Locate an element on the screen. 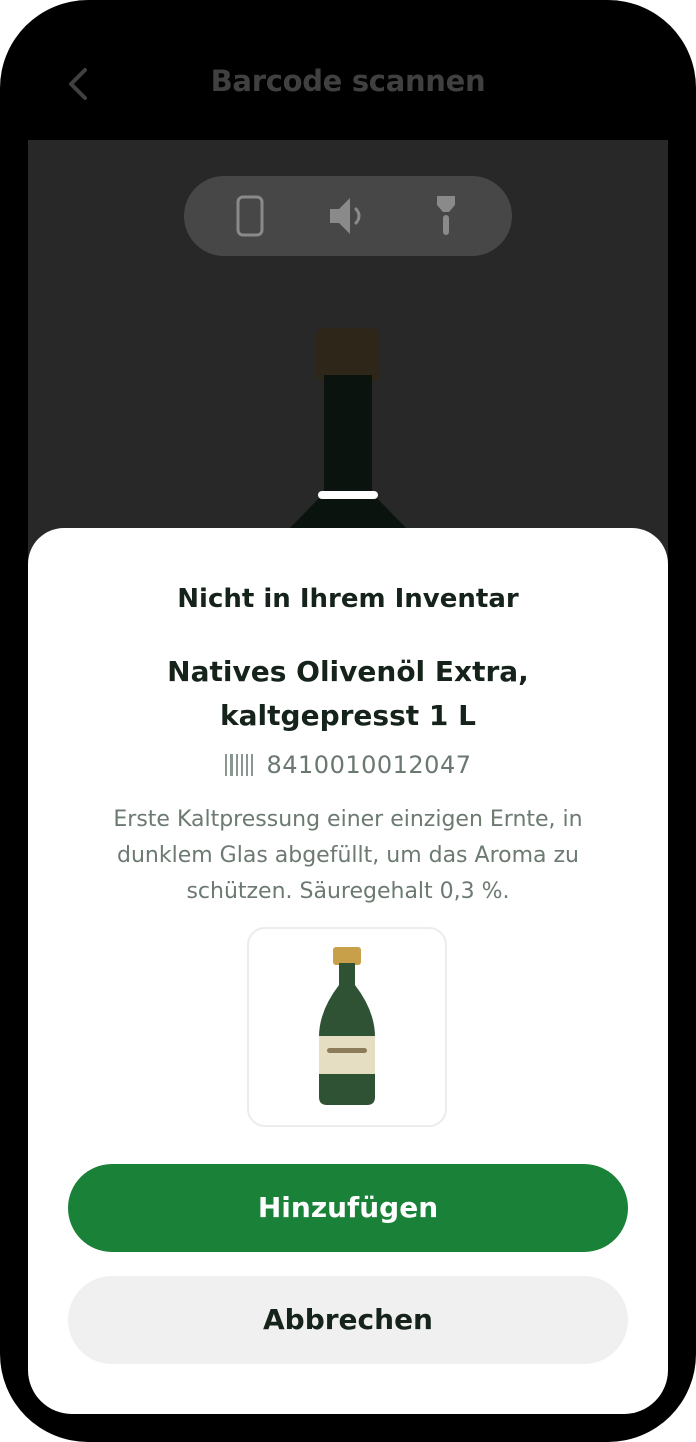 The width and height of the screenshot is (696, 1442). inventory-status: Nicht in Ihrem Inventar is located at coordinates (348, 599).